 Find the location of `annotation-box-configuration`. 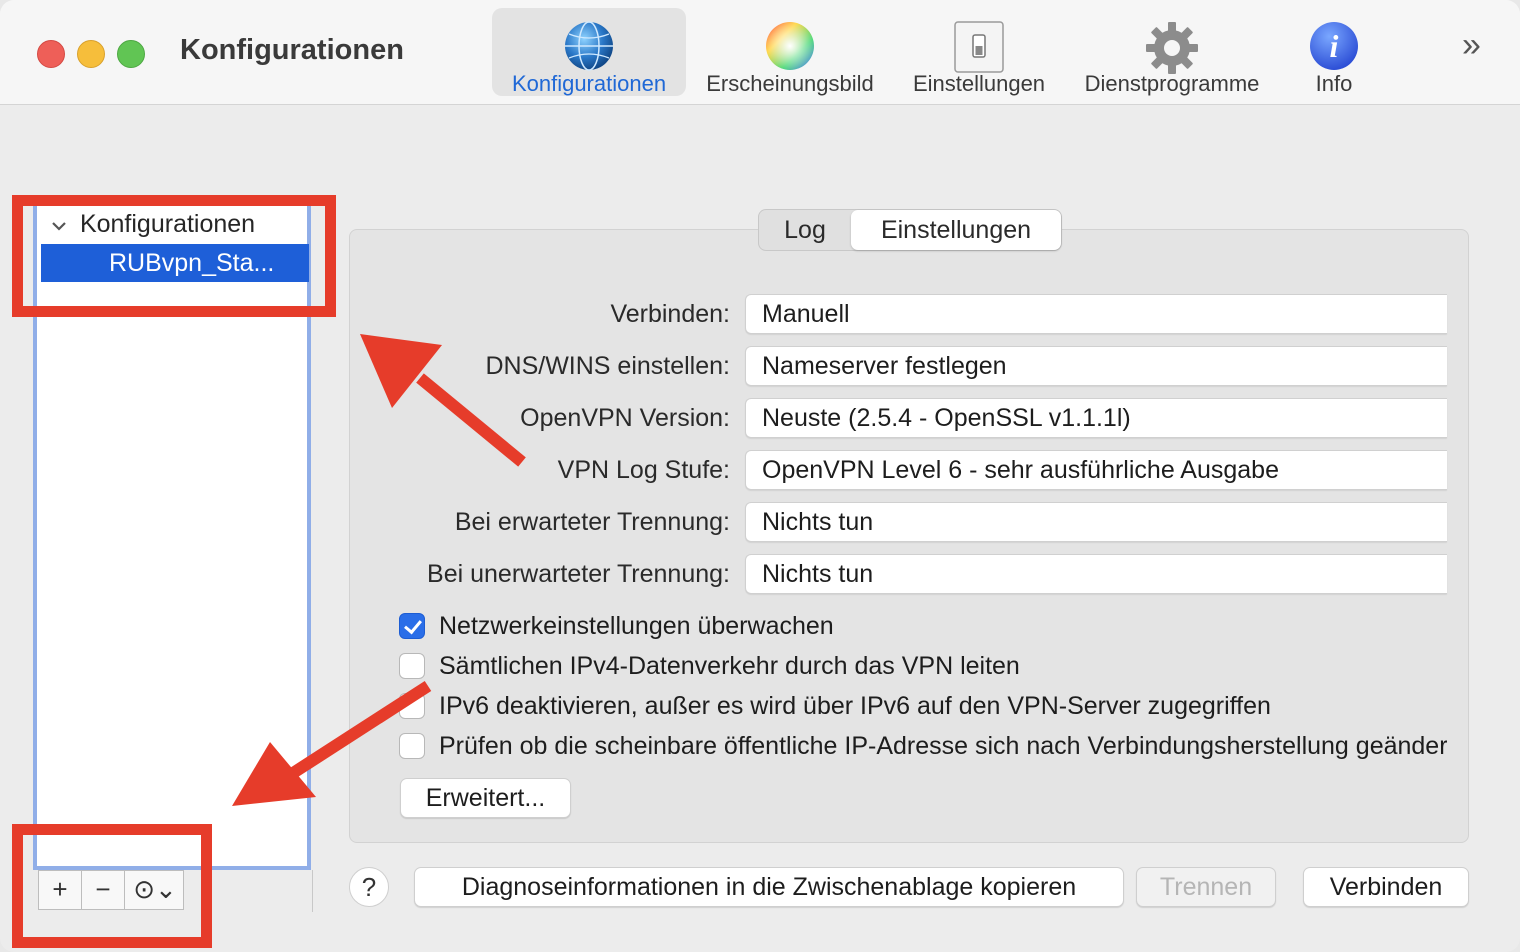

annotation-box-configuration is located at coordinates (174, 256).